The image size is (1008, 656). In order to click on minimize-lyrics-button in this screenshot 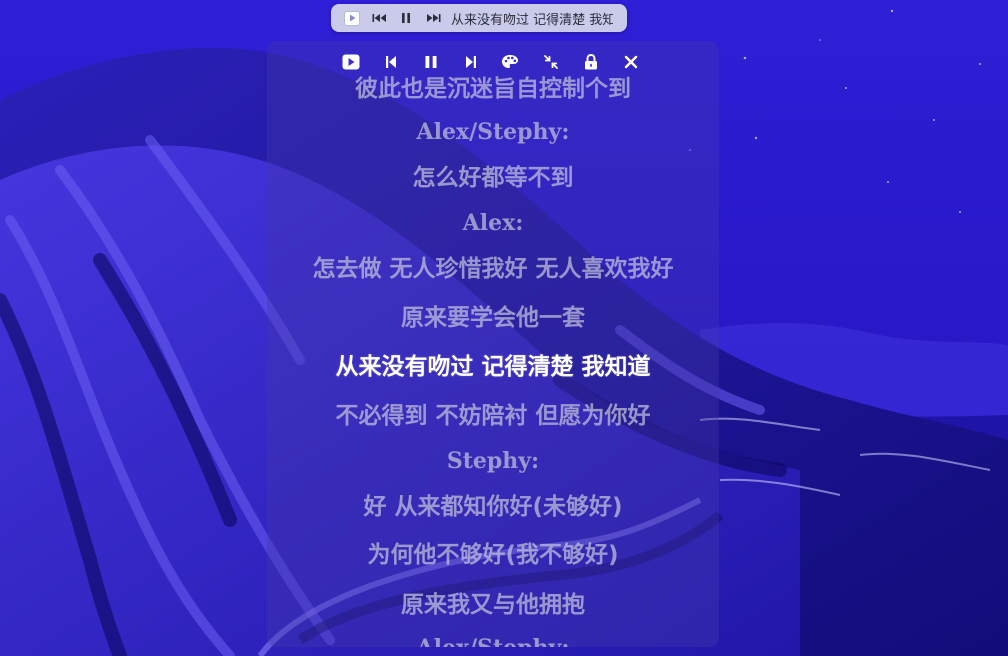, I will do `click(551, 62)`.